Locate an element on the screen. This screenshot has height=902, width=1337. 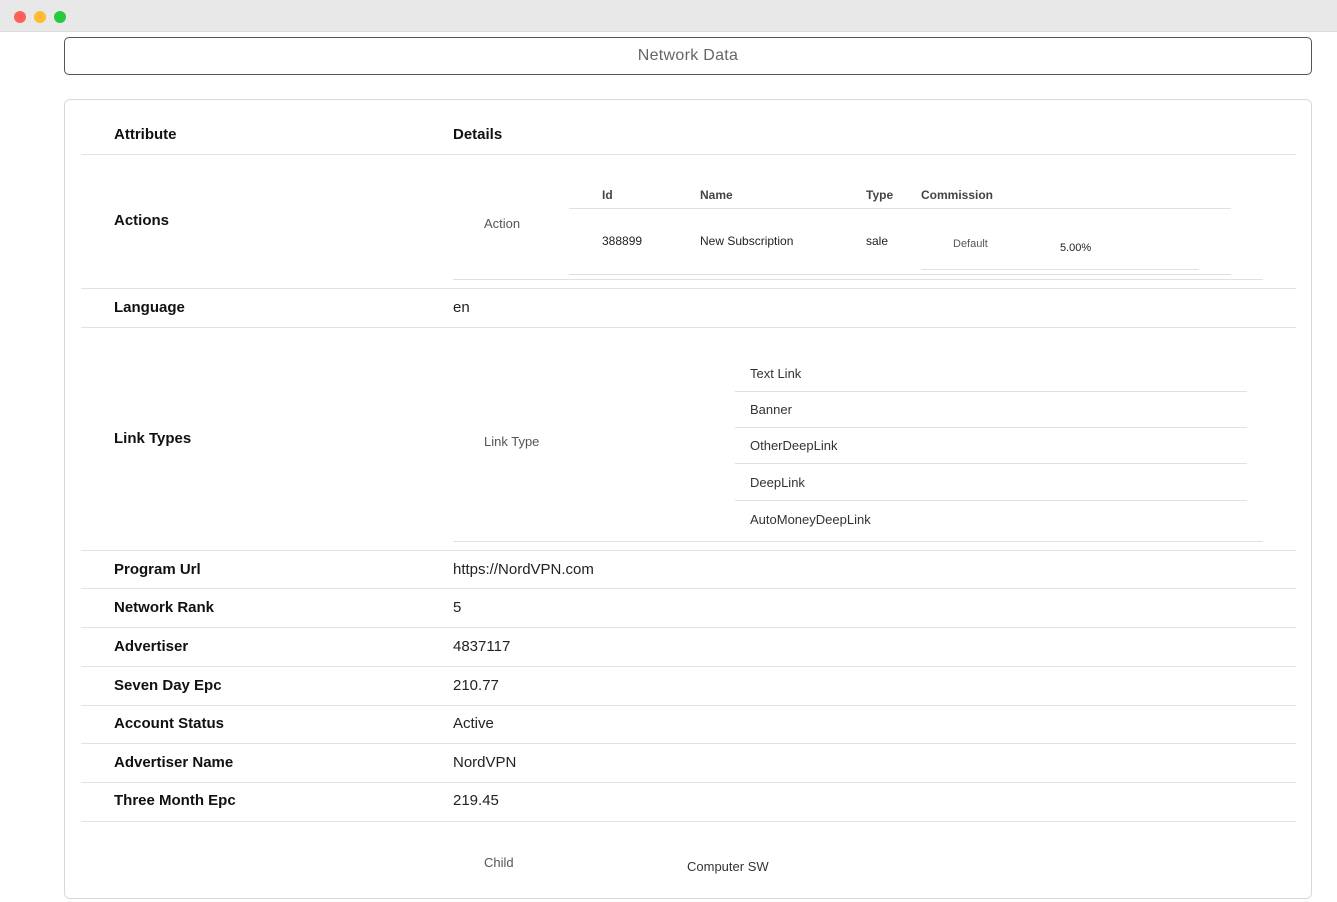
list-item: DeepLink is located at coordinates (991, 483).